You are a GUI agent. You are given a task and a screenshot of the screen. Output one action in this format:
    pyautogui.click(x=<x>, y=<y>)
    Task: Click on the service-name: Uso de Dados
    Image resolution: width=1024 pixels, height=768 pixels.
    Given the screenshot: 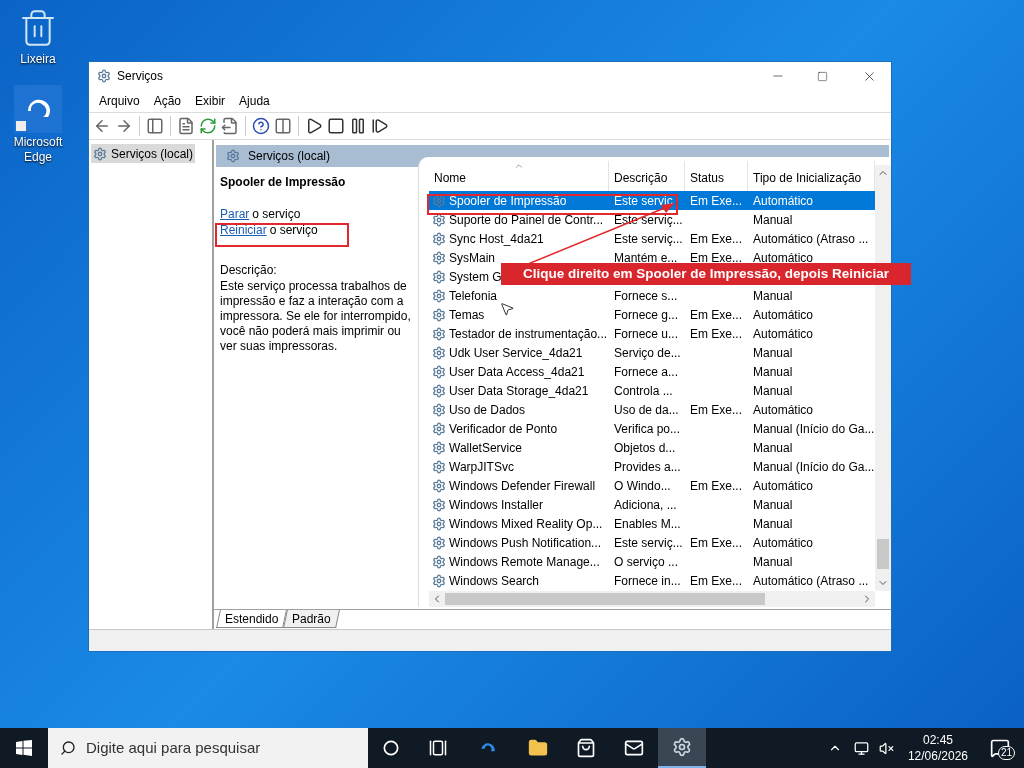 What is the action you would take?
    pyautogui.click(x=487, y=410)
    